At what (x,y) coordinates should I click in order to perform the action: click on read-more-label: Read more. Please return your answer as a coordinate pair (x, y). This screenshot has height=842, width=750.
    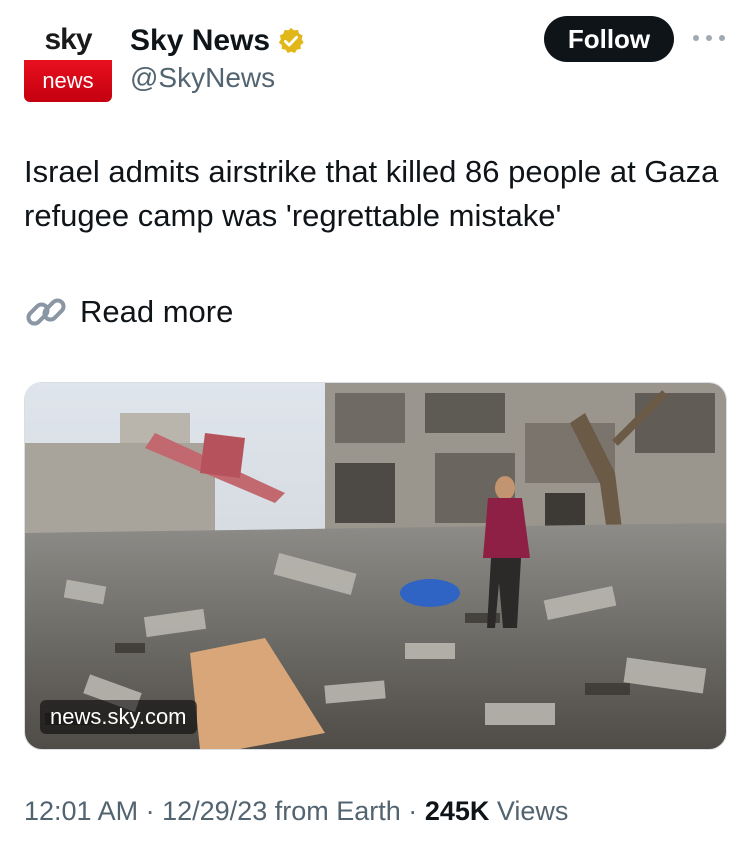
    Looking at the image, I should click on (157, 311).